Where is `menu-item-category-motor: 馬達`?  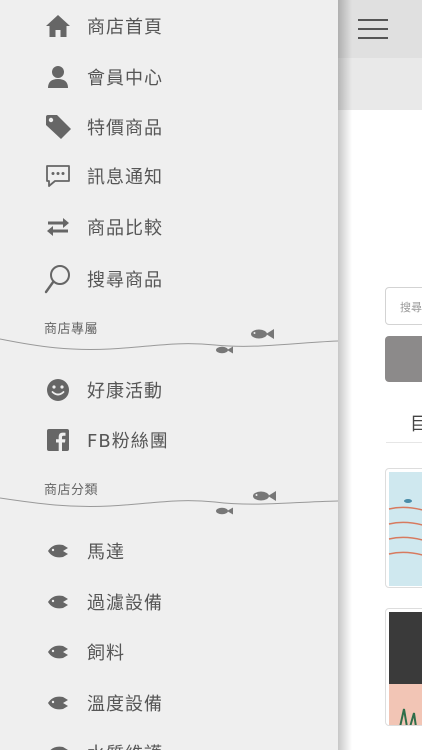 menu-item-category-motor: 馬達 is located at coordinates (169, 551).